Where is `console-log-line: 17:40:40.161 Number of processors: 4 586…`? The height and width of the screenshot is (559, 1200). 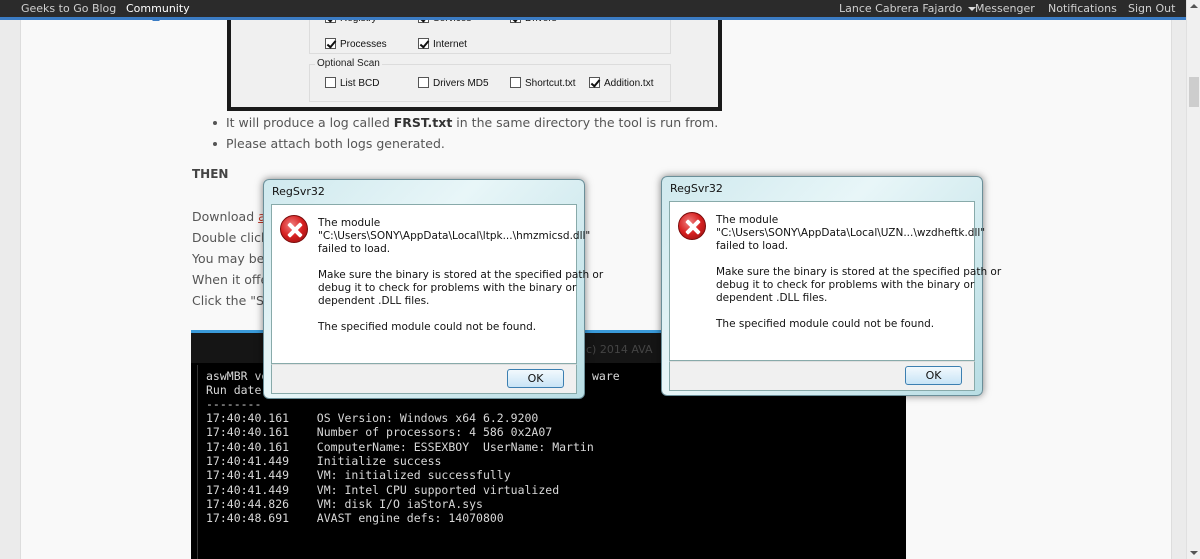
console-log-line: 17:40:40.161 Number of processors: 4 586… is located at coordinates (379, 432).